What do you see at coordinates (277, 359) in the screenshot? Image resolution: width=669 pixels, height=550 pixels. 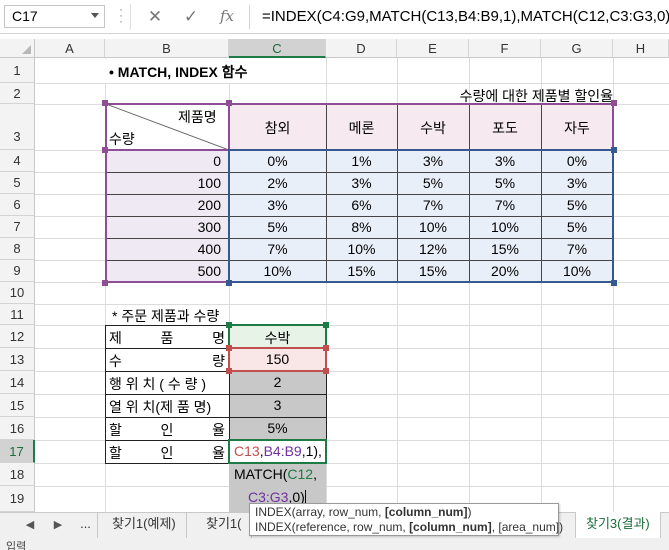 I see `order-qty-value: 150` at bounding box center [277, 359].